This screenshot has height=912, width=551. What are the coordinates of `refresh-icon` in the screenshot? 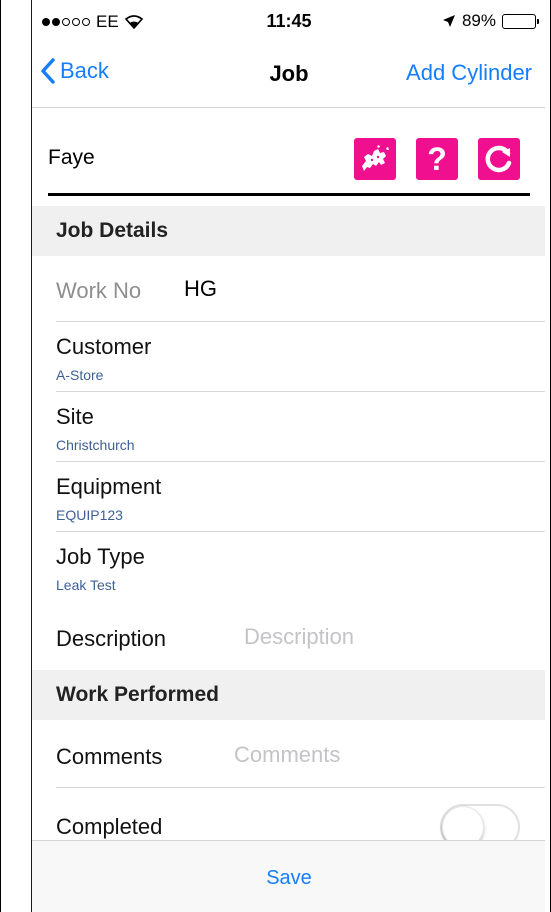 It's located at (498, 159).